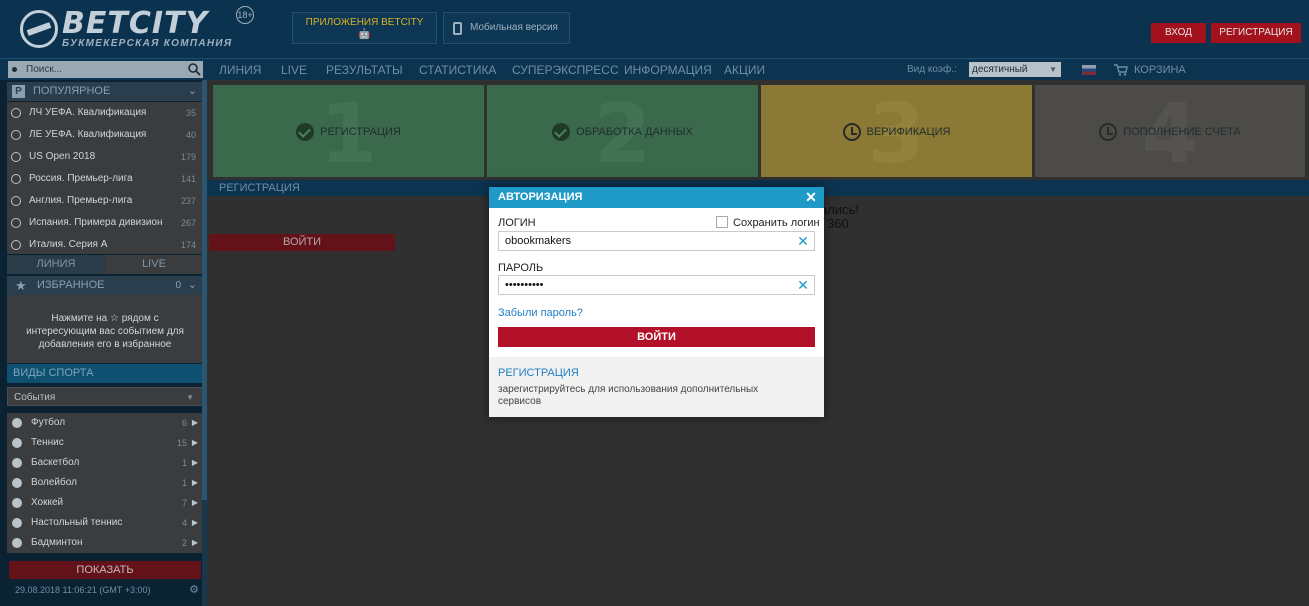 Image resolution: width=1309 pixels, height=606 pixels. I want to click on events-select: События ▼, so click(105, 396).